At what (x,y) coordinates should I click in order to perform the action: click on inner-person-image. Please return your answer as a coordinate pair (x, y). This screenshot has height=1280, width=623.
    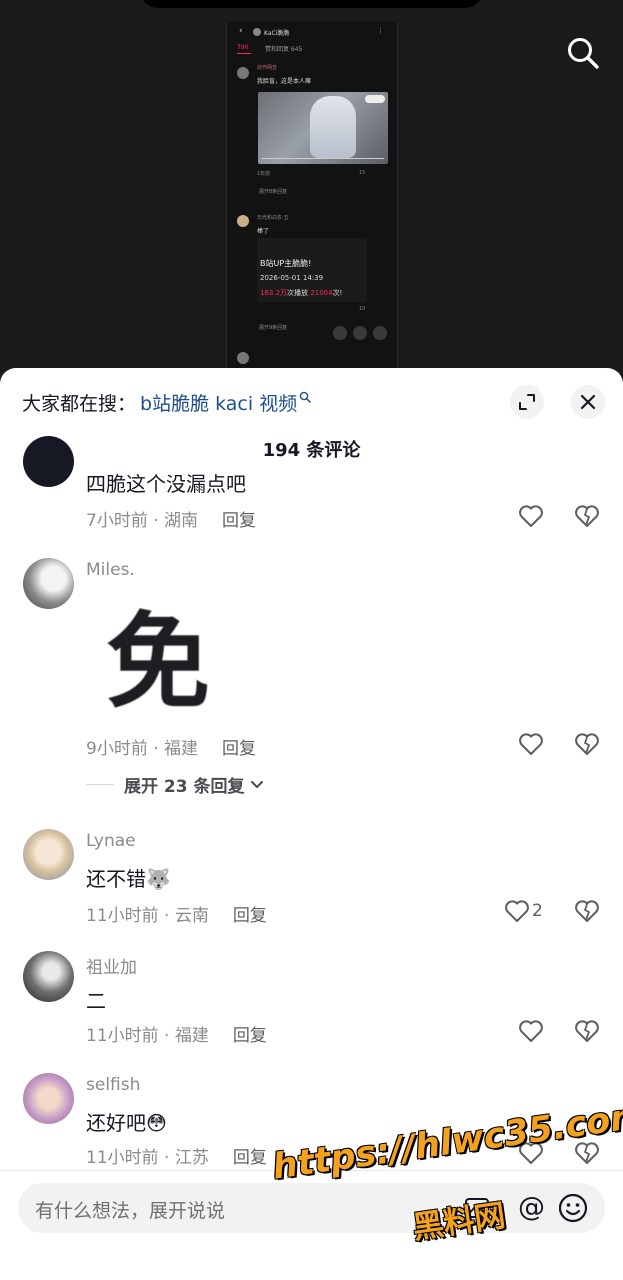
    Looking at the image, I should click on (333, 127).